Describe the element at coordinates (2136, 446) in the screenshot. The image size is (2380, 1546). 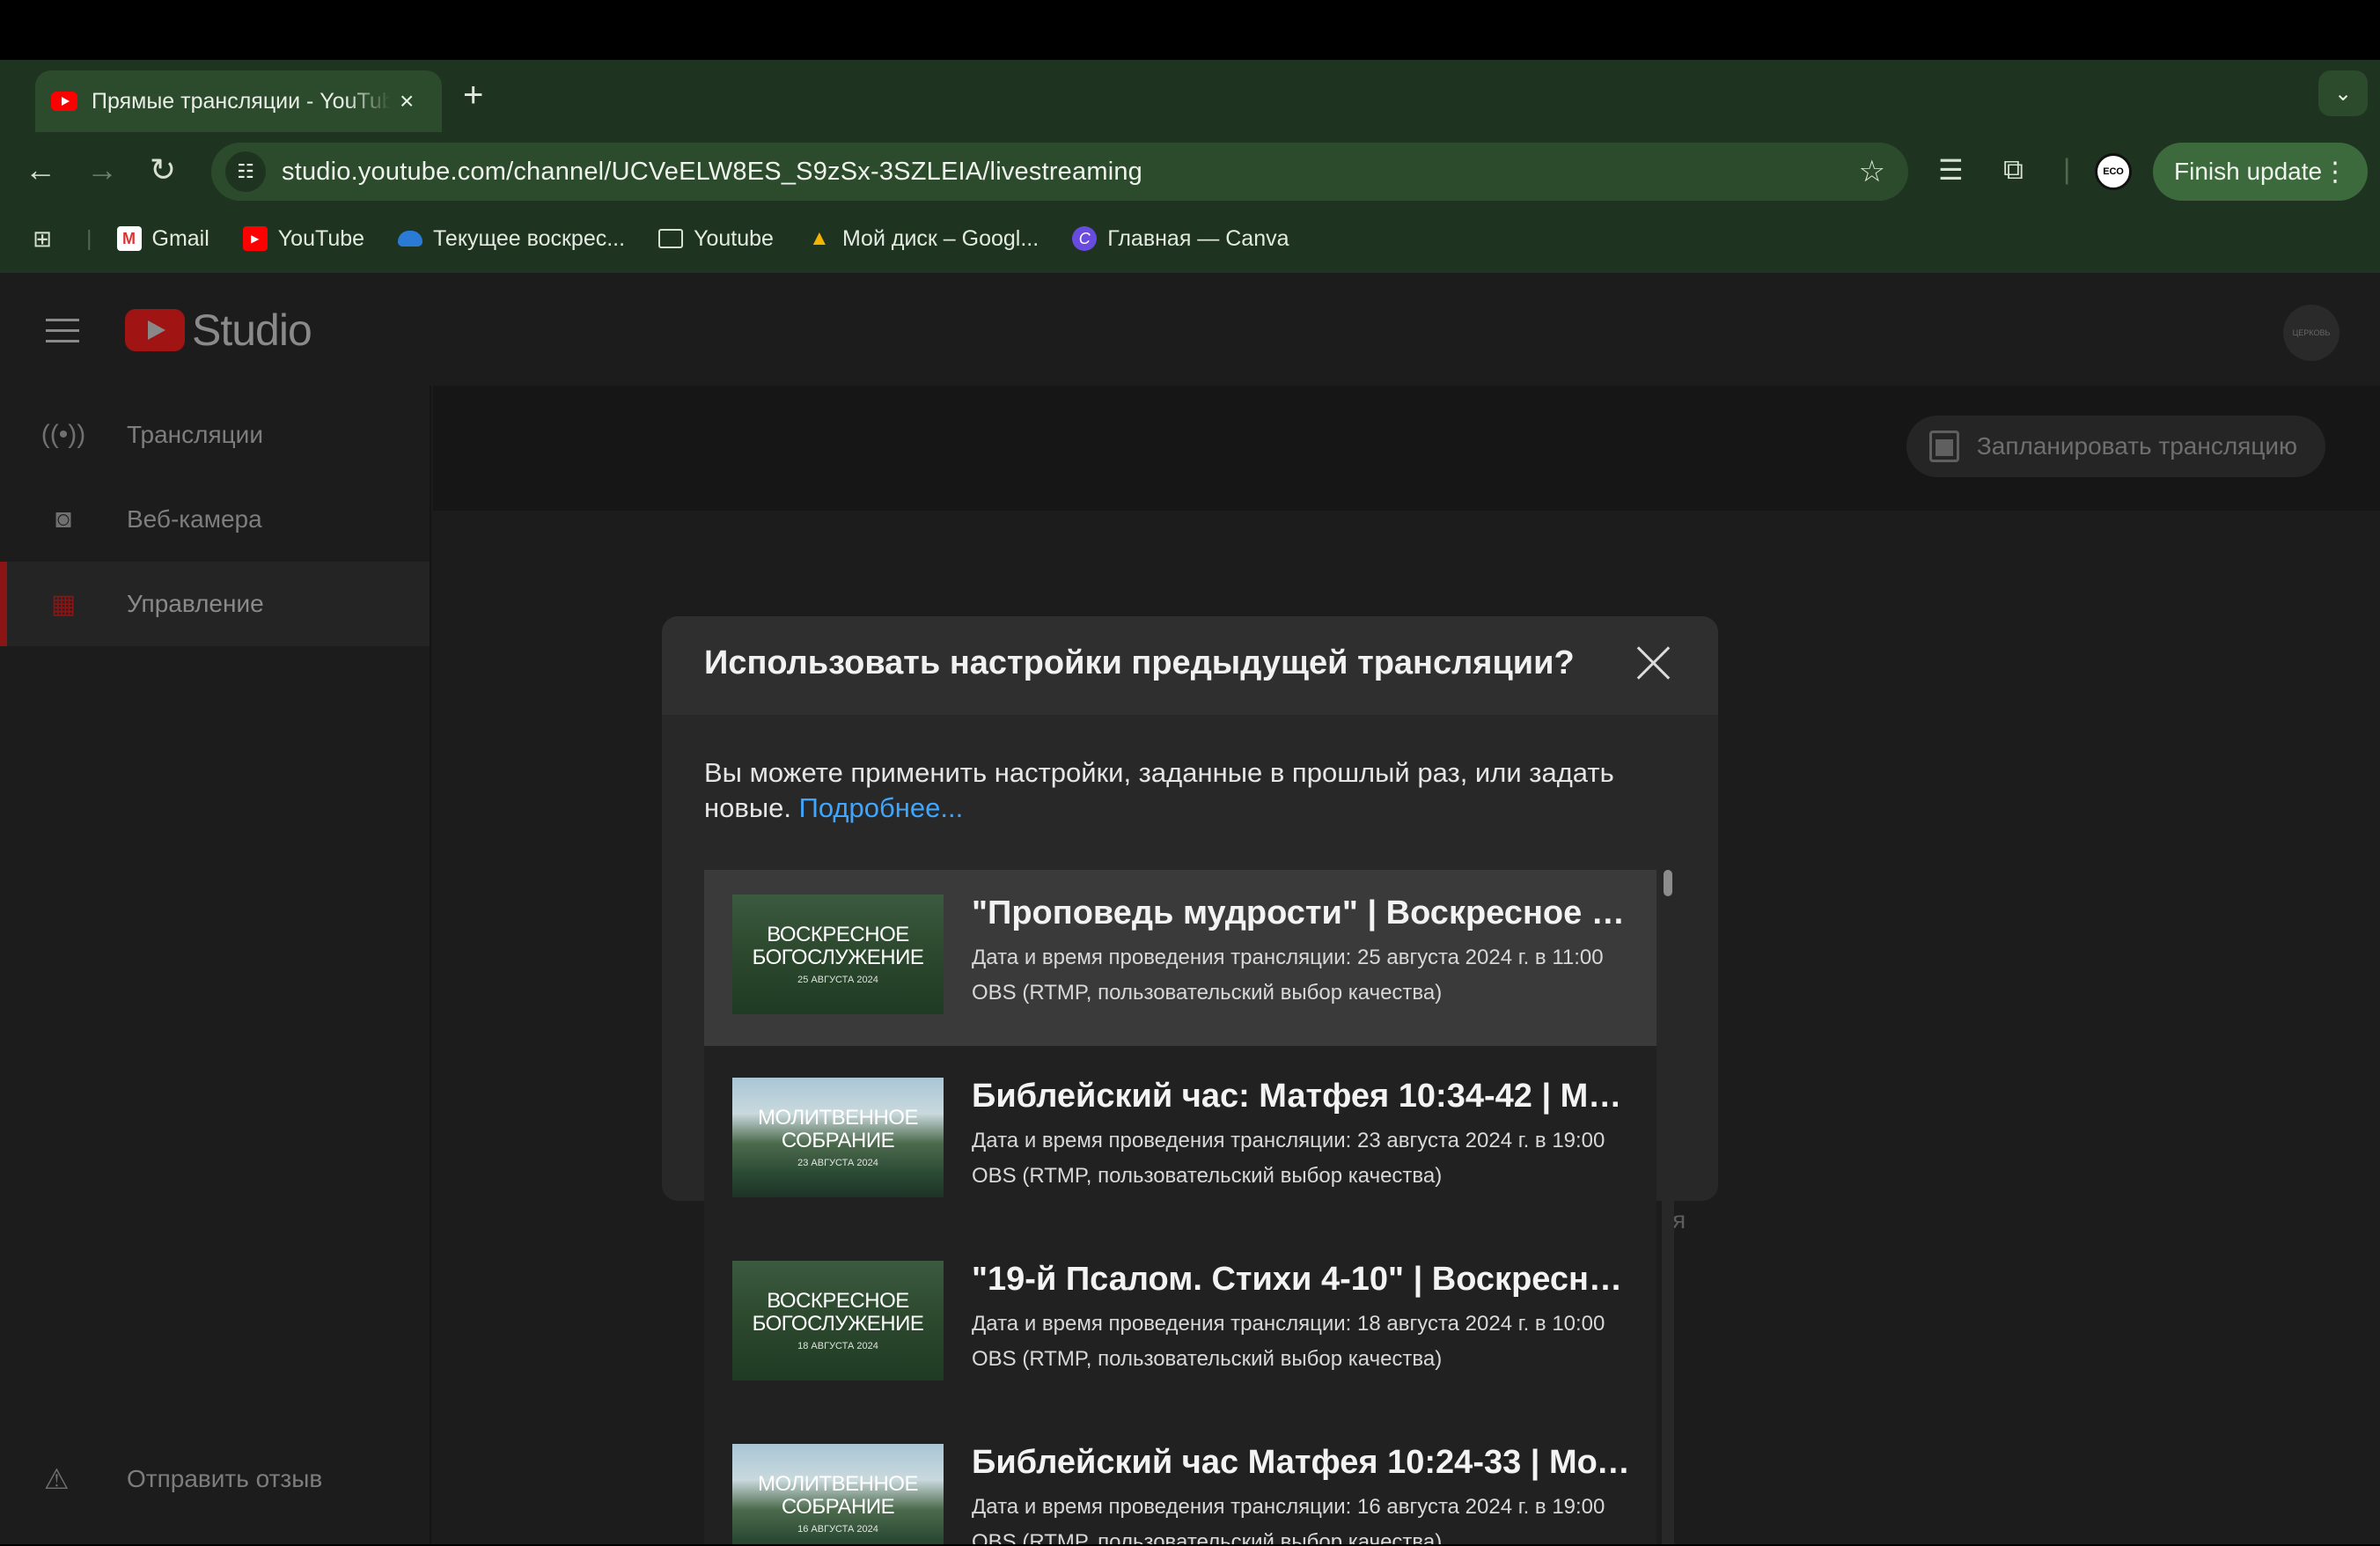
I see `schedule-stream-label: Запланировать трансляцию` at that location.